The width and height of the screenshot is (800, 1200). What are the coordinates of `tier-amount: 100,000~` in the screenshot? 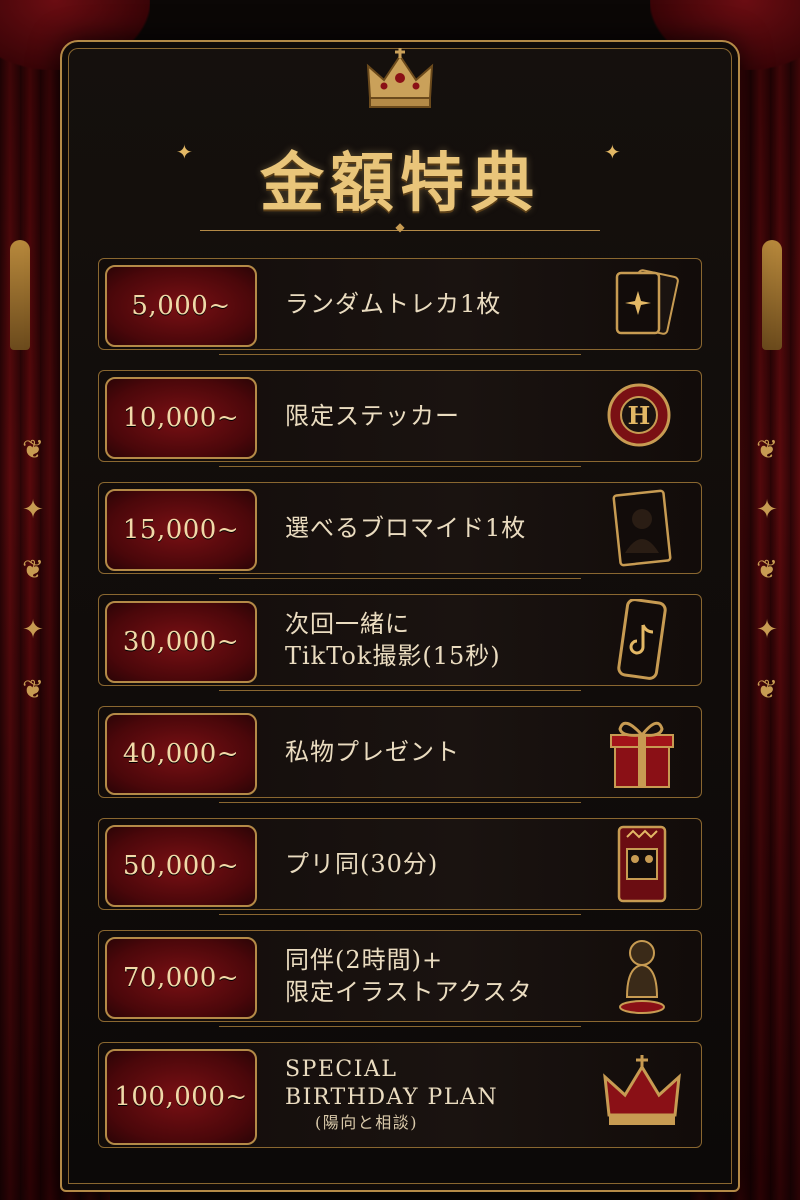 It's located at (181, 1097).